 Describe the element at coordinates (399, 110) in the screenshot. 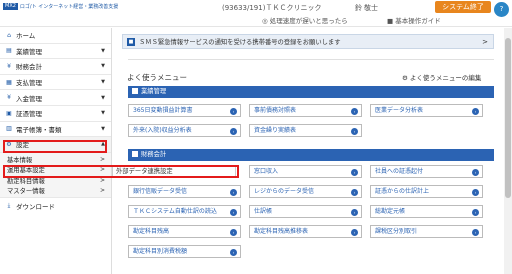

I see `menu-button-label: 医業データ分析表` at that location.